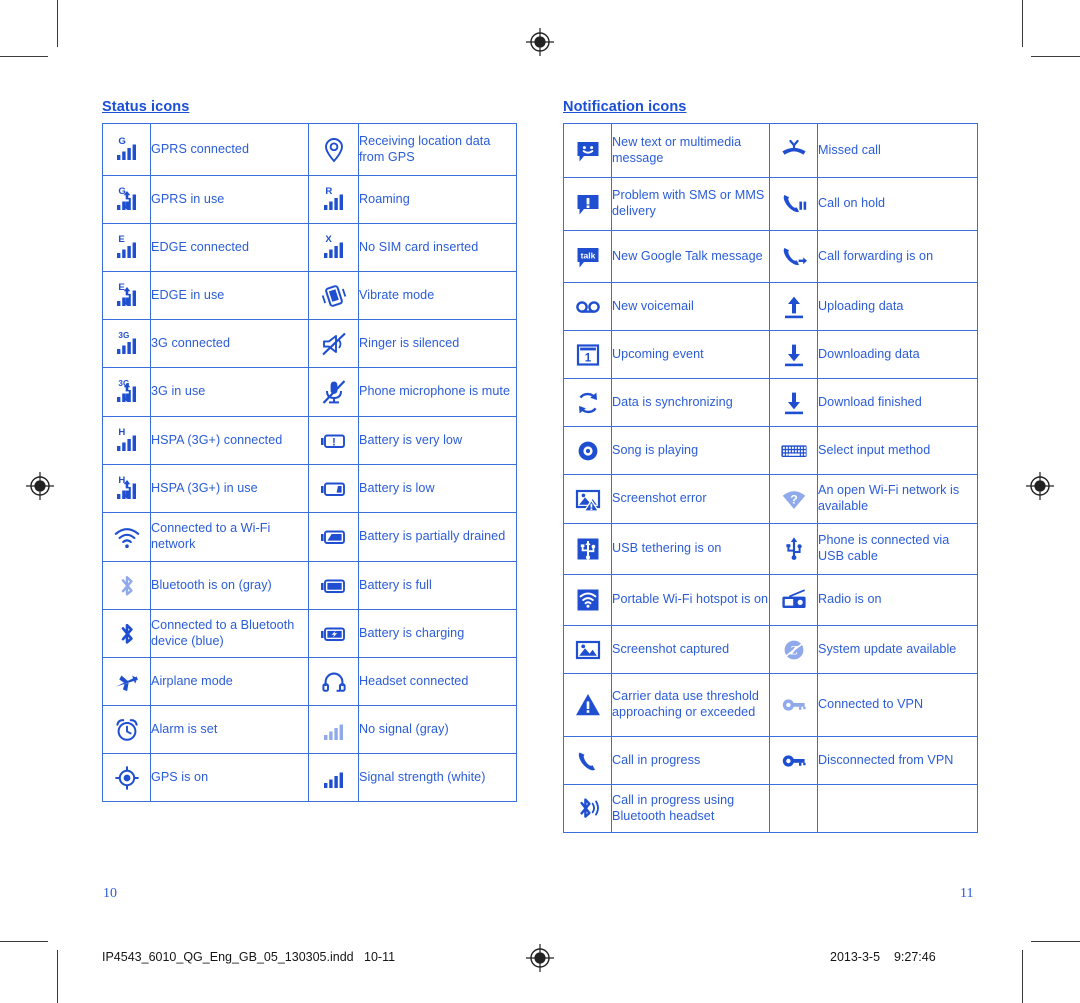  I want to click on notification_icons-label: Upcoming event, so click(690, 354).